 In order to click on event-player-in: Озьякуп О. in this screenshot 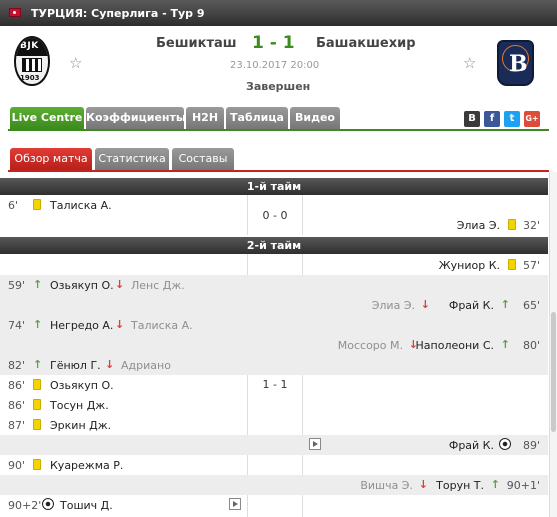, I will do `click(82, 285)`.